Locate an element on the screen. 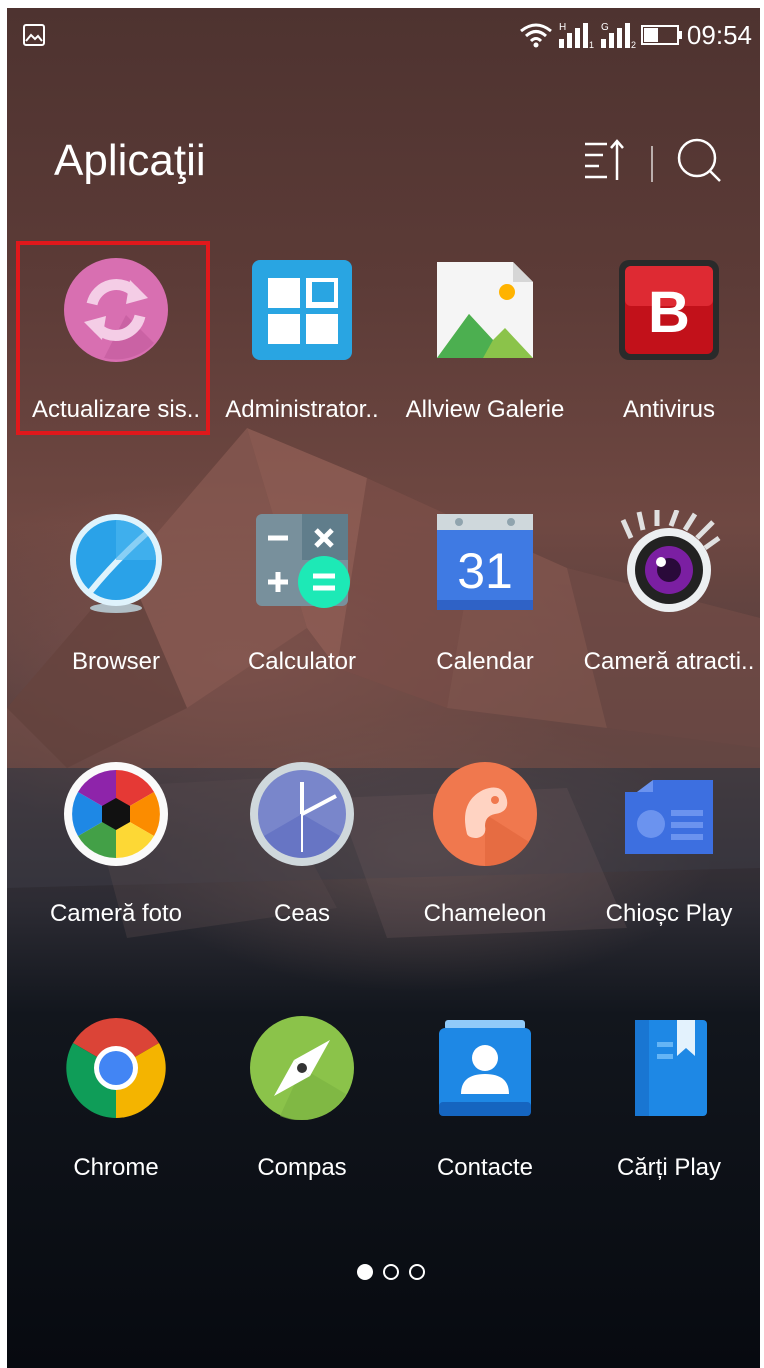  battery-icon is located at coordinates (661, 35).